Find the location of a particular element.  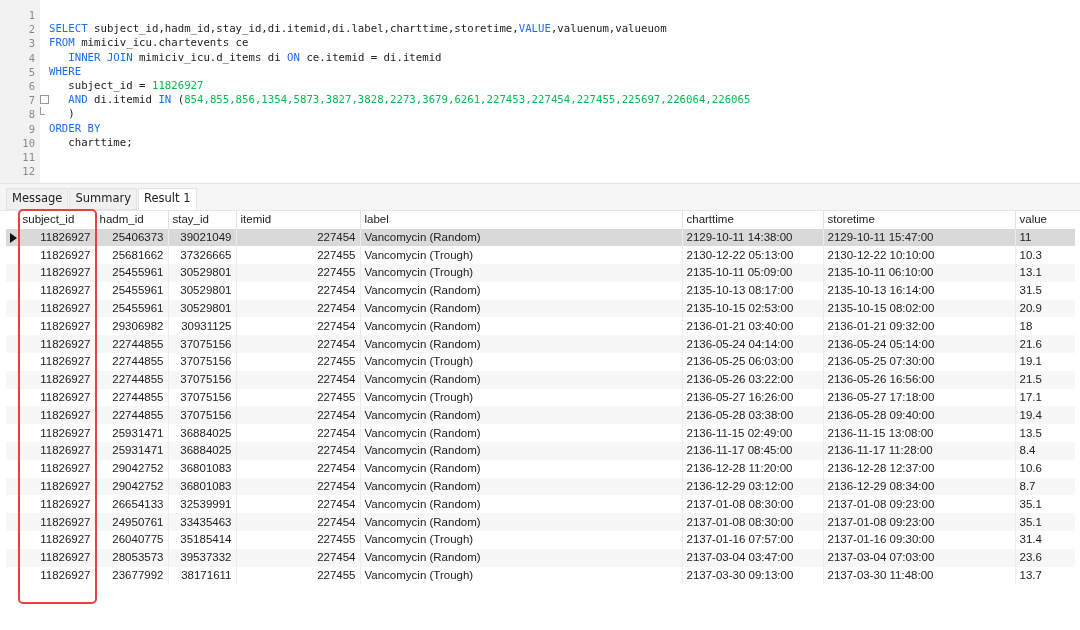

code-line: AND di.itemid IN (854,855,856,1354,5873,3827,3828,2273,3679,6261,227453,227454,227455,225697,226064,226065 is located at coordinates (409, 100).